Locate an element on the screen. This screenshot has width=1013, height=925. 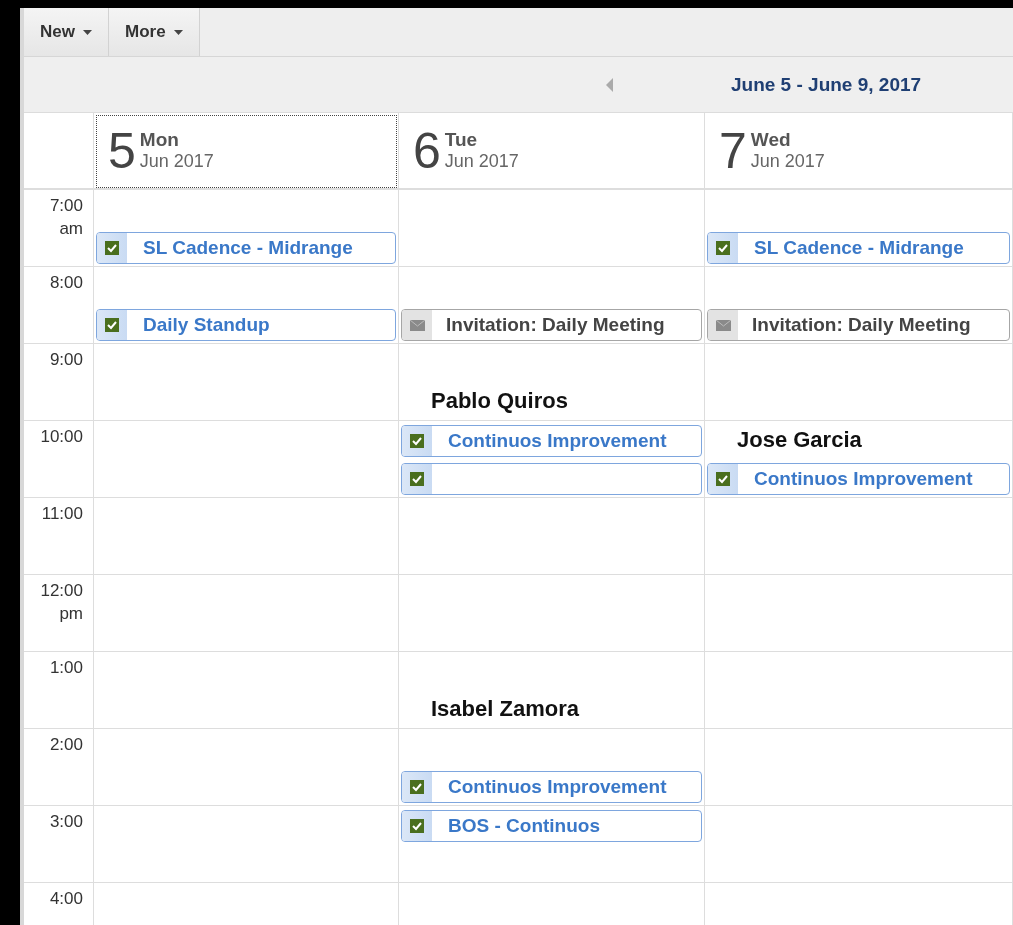
previous-arrow-icon is located at coordinates (609, 84).